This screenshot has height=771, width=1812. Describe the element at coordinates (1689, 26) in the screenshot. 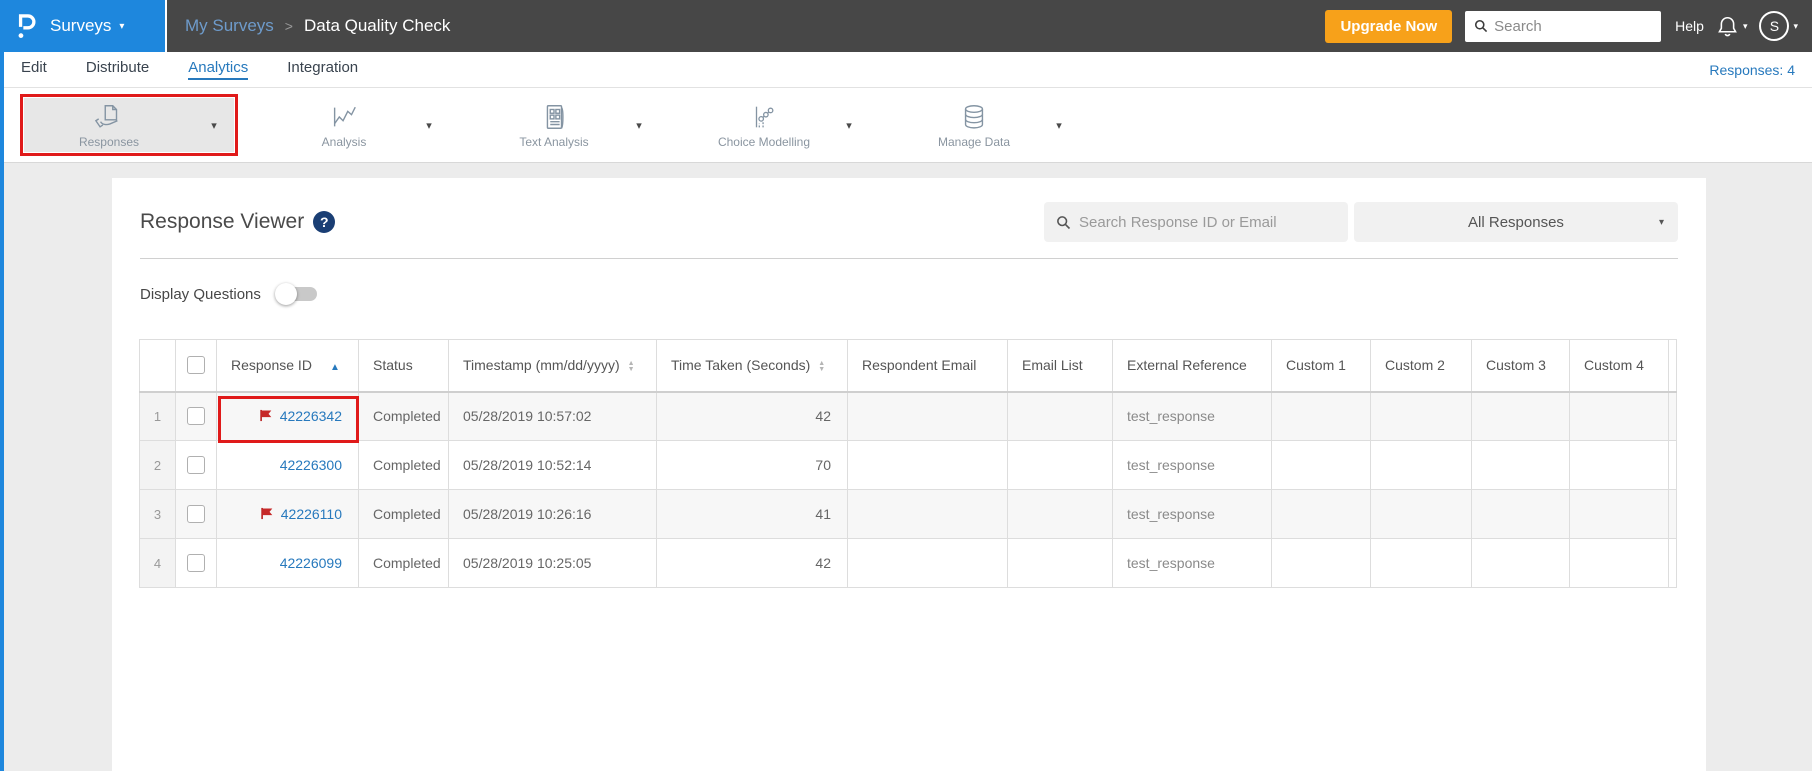

I see `help-link: Help` at that location.